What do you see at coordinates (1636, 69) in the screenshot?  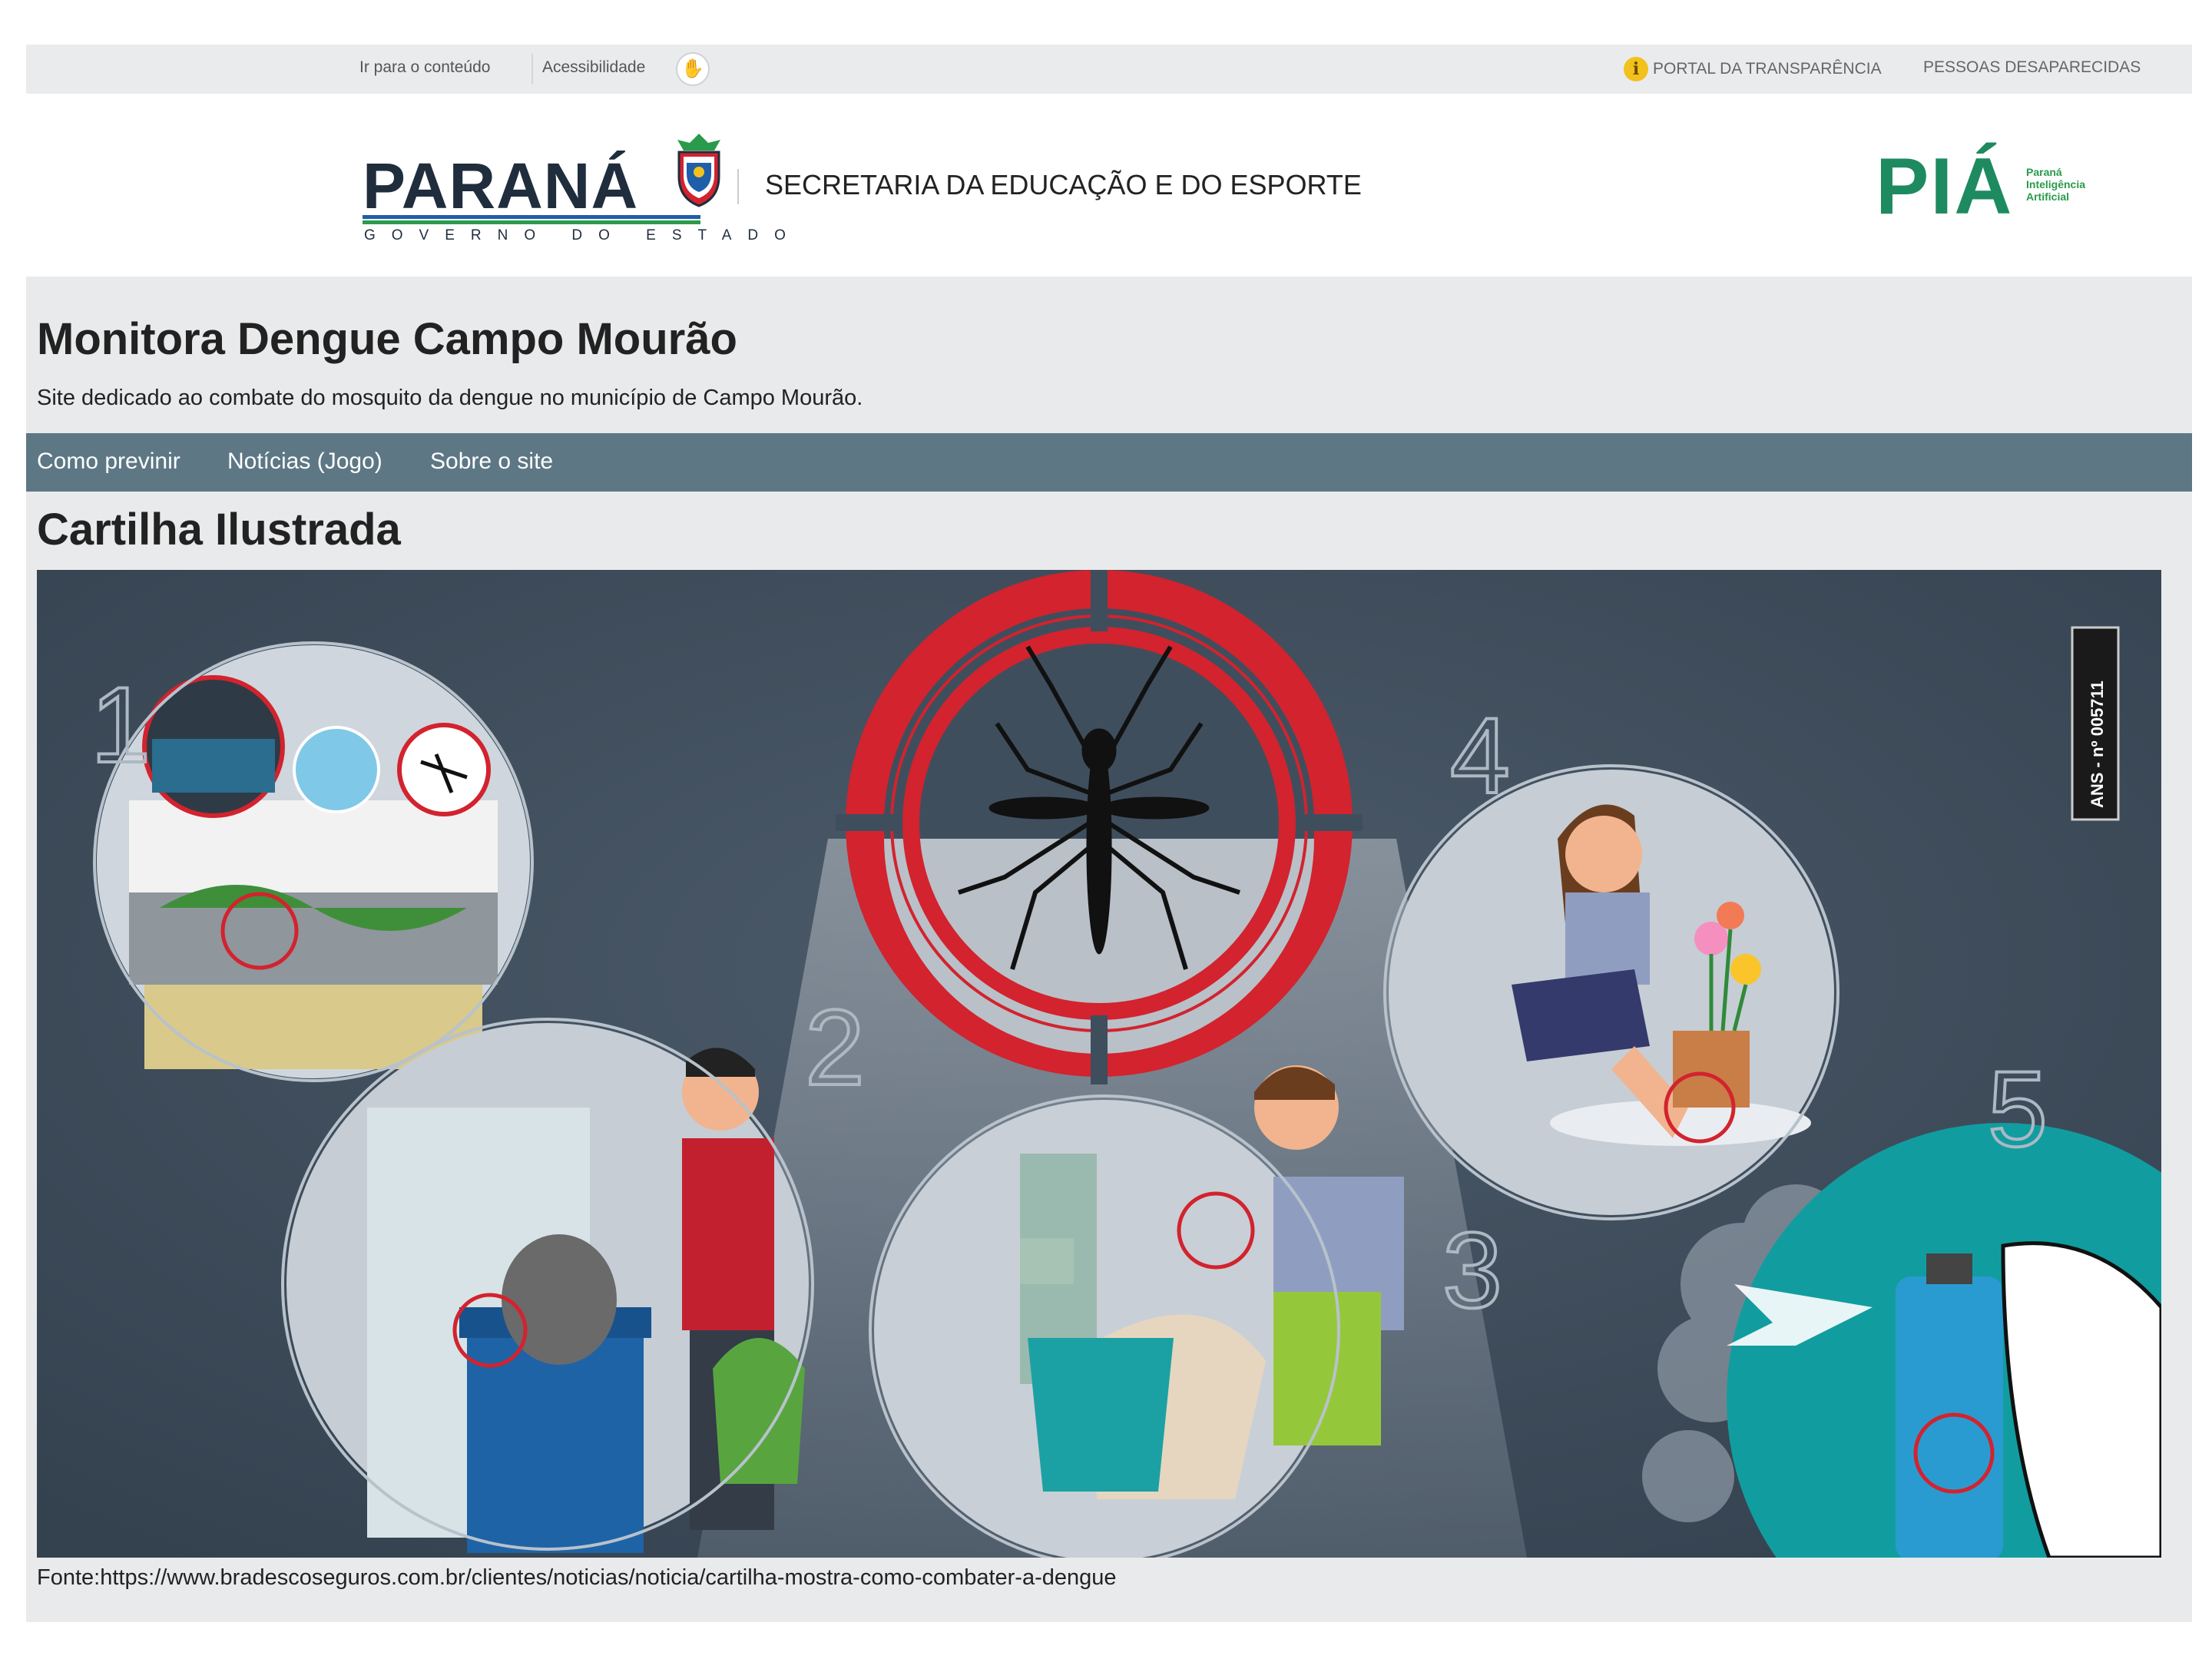 I see `info-icon: i` at bounding box center [1636, 69].